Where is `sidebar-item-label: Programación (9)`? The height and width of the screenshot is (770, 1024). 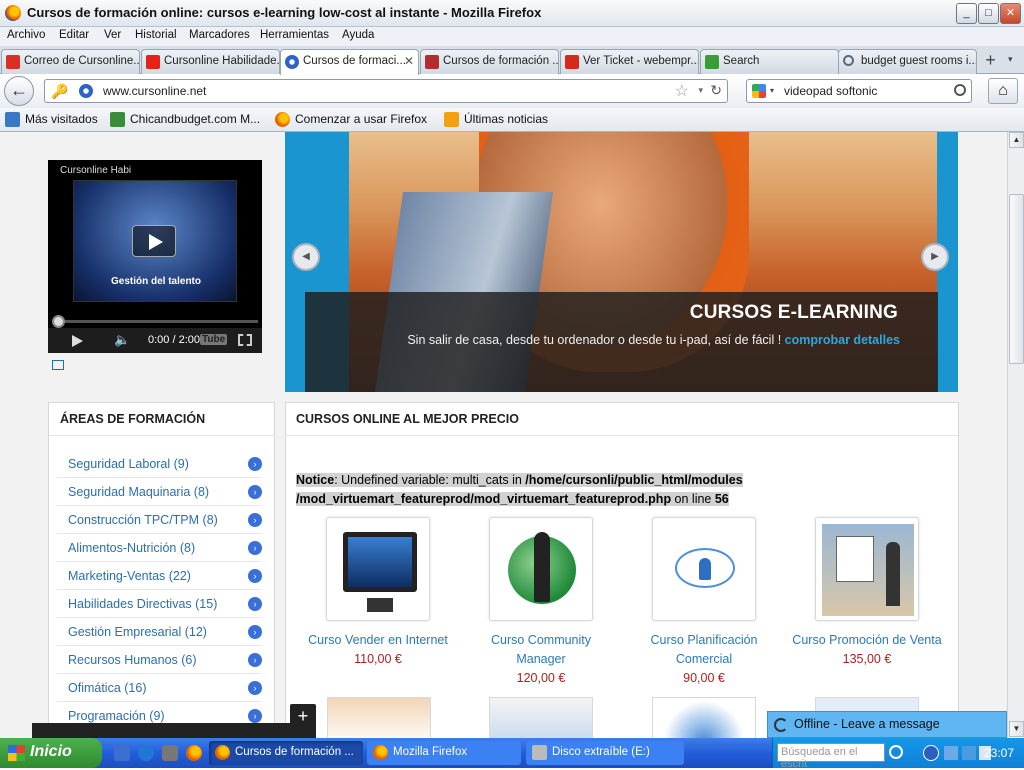 sidebar-item-label: Programación (9) is located at coordinates (116, 716).